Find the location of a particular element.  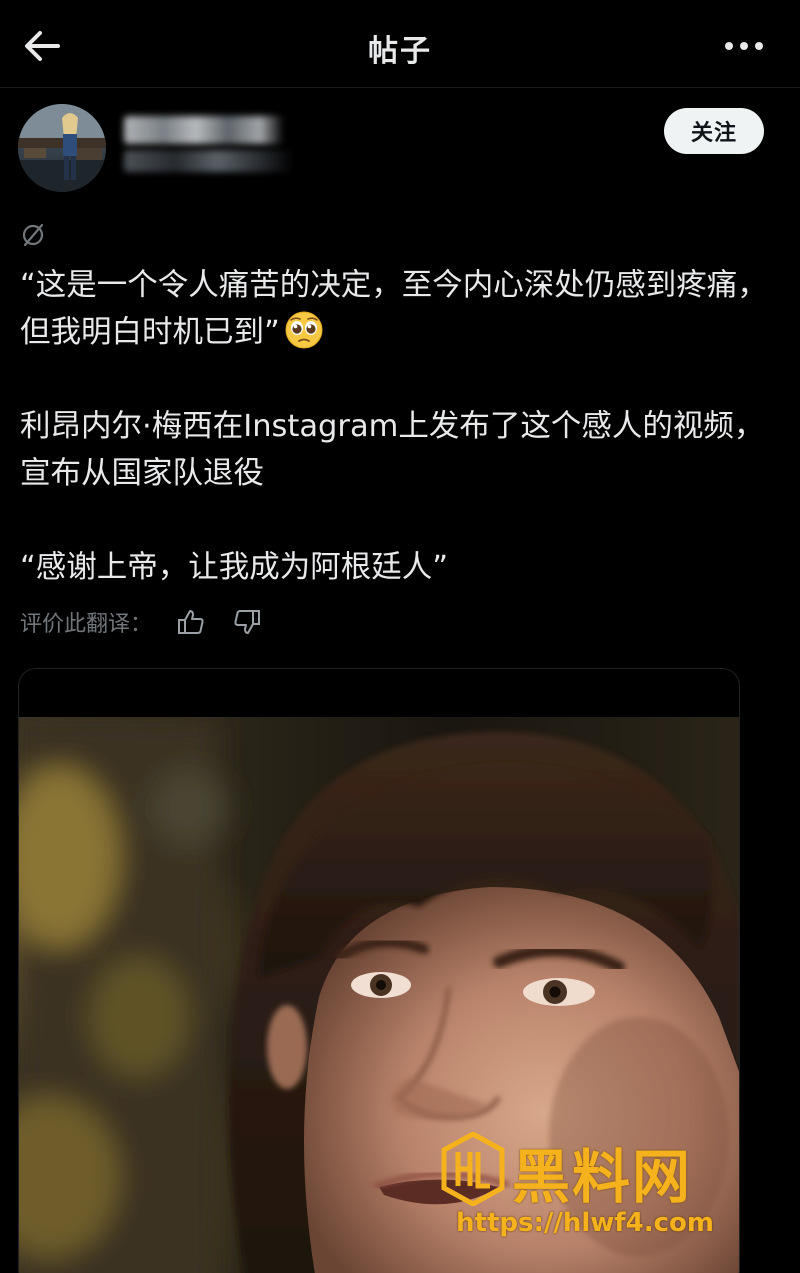

video-letterbox is located at coordinates (379, 693).